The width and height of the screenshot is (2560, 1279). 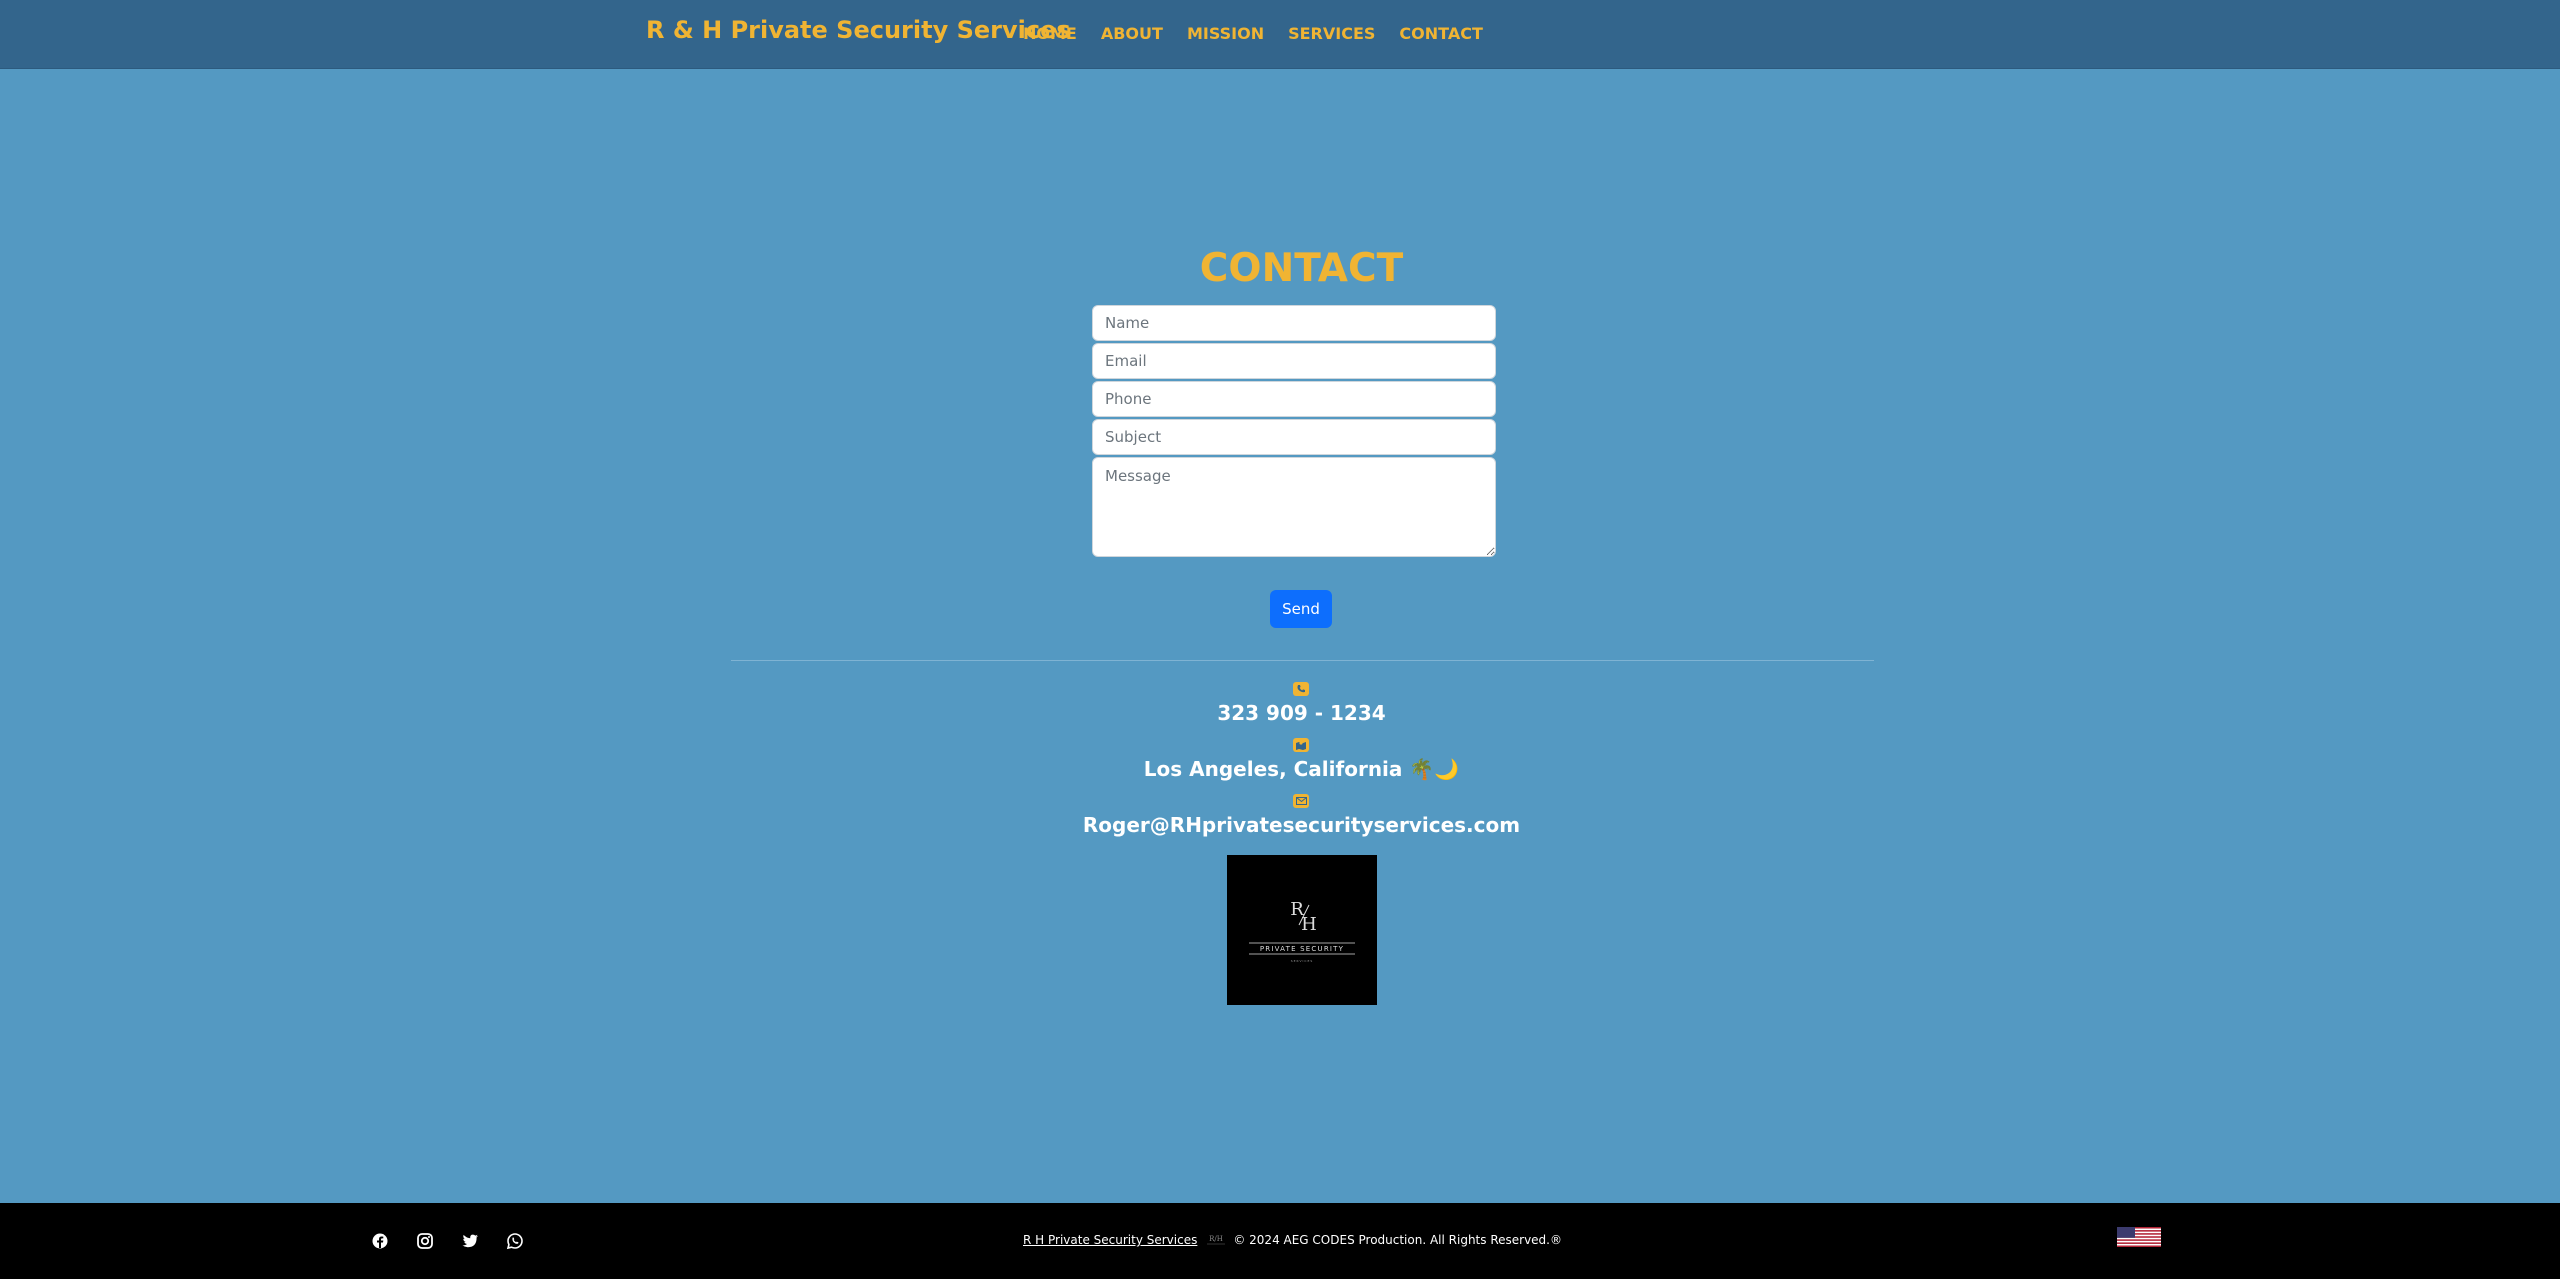 I want to click on map-icon, so click(x=1301, y=745).